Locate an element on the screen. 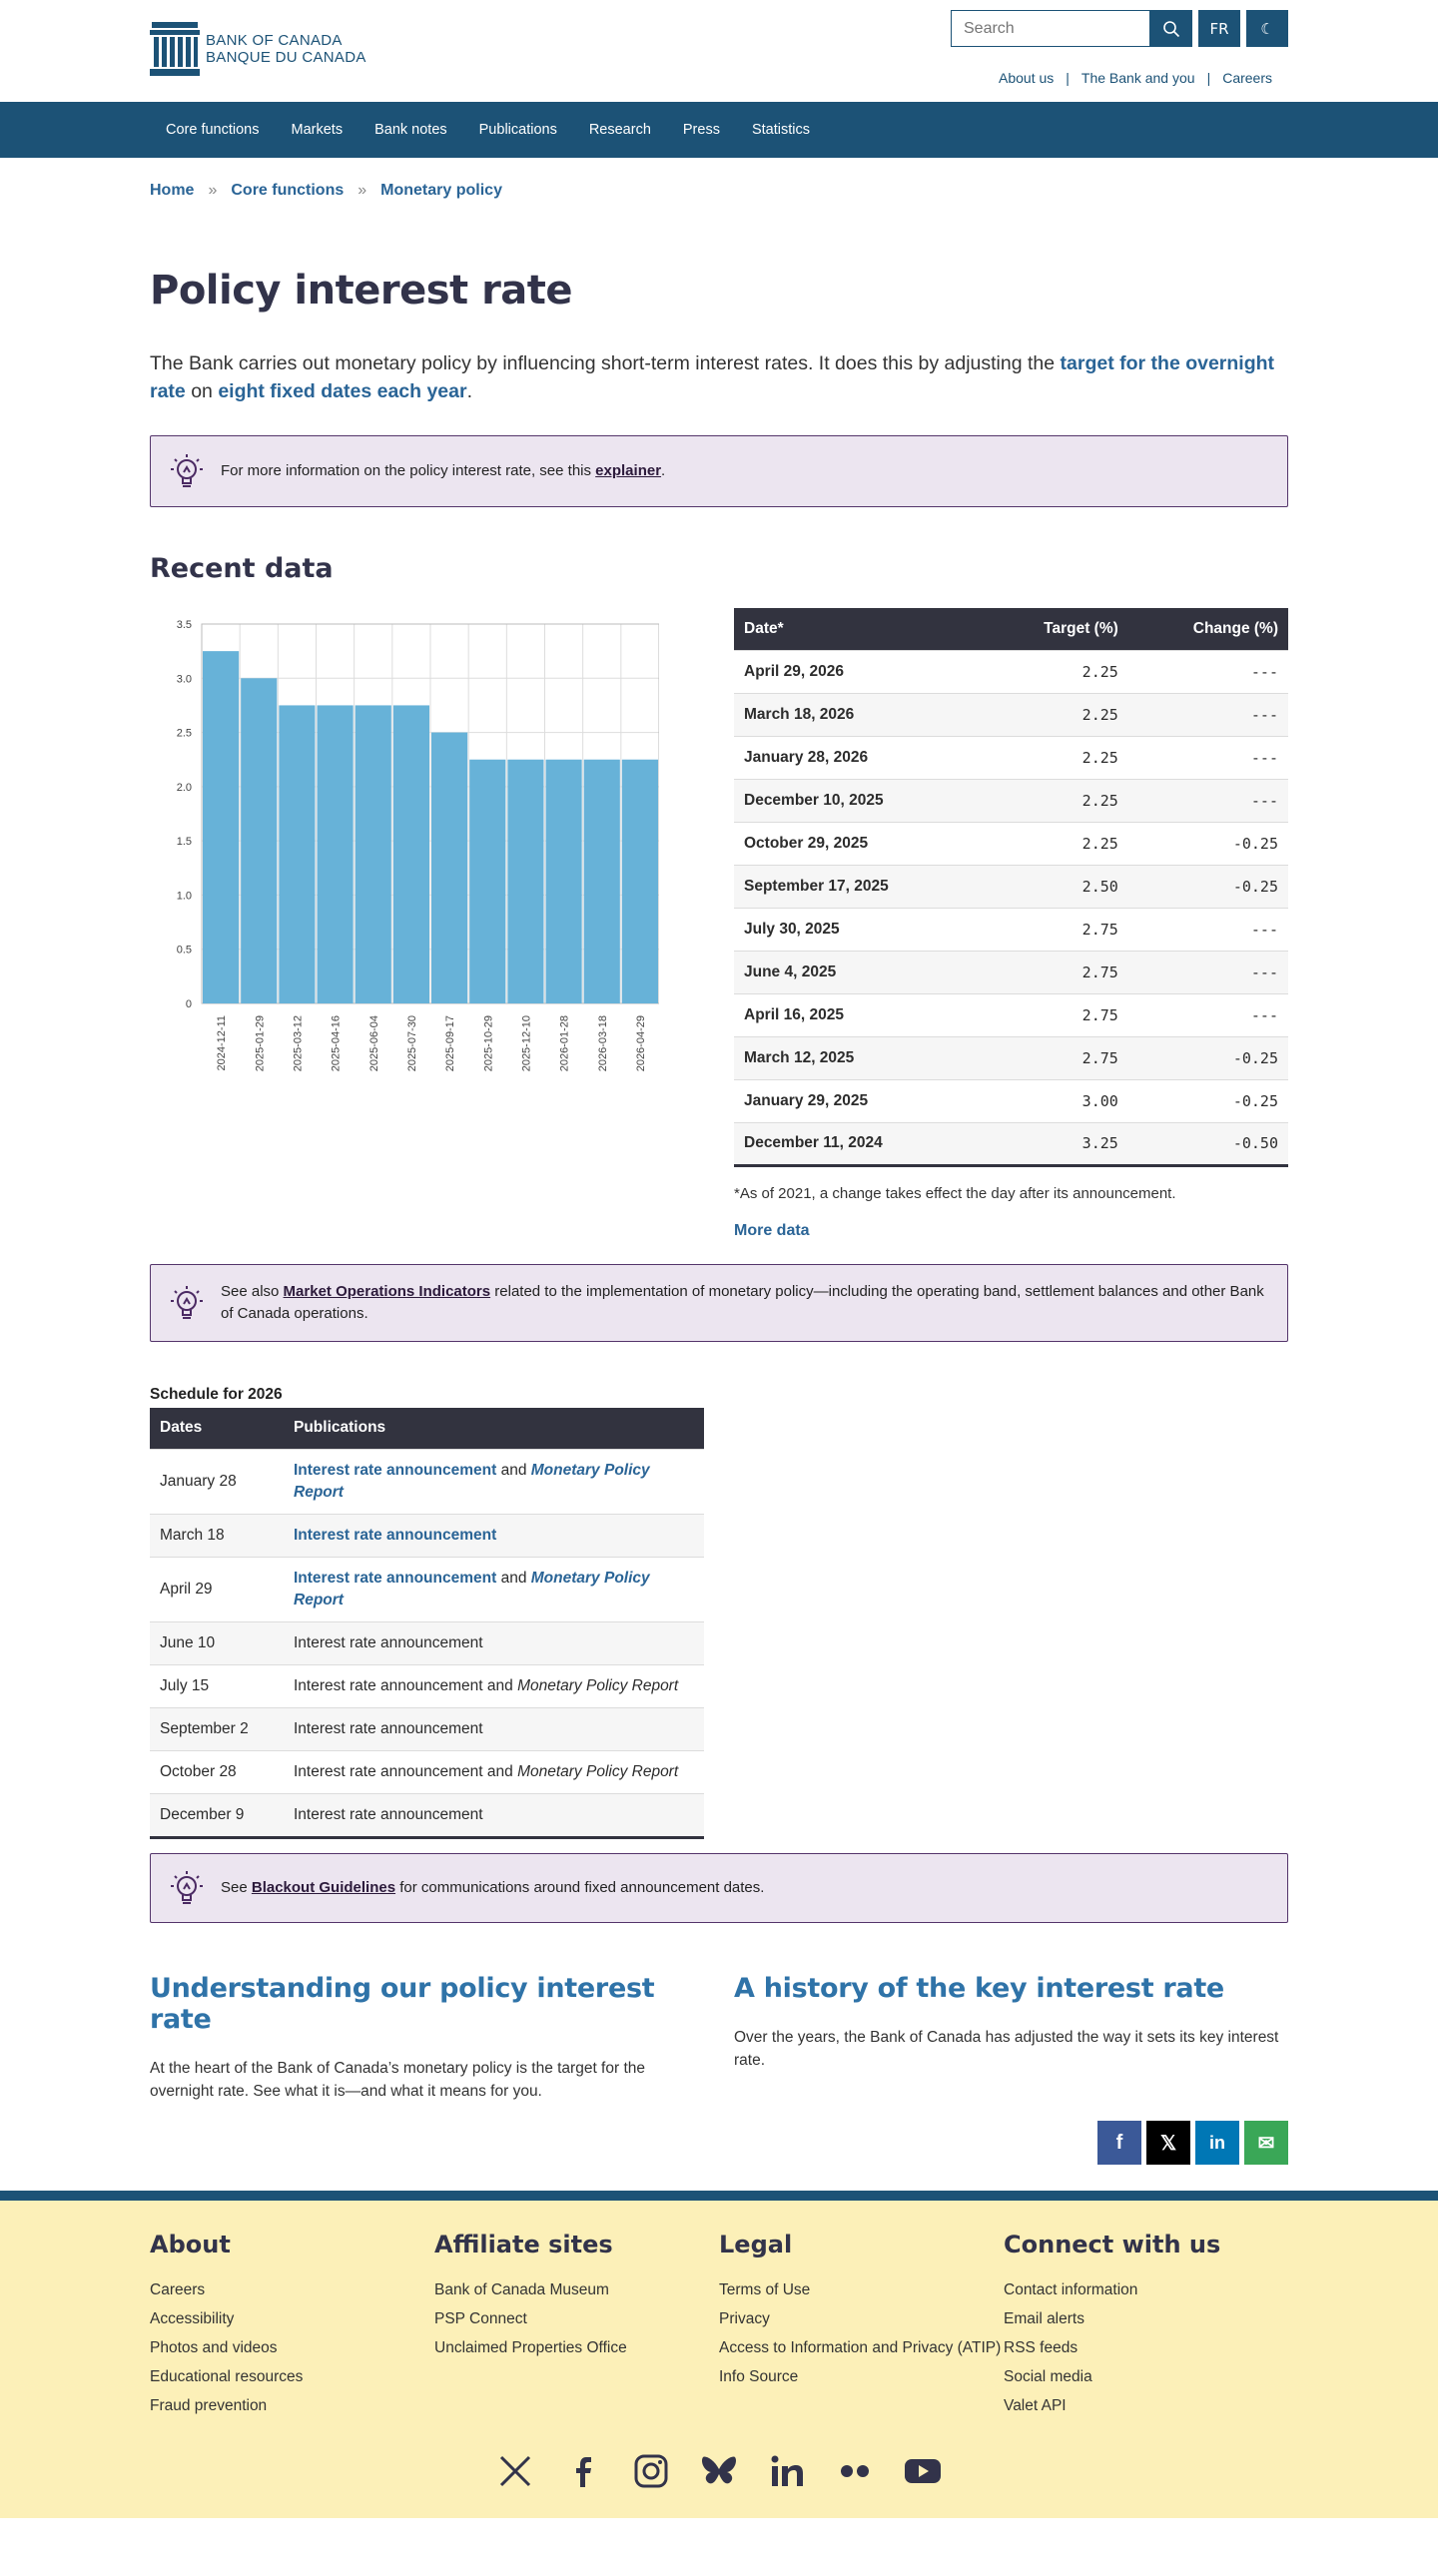 This screenshot has height=2576, width=1438. x-icon is located at coordinates (515, 2471).